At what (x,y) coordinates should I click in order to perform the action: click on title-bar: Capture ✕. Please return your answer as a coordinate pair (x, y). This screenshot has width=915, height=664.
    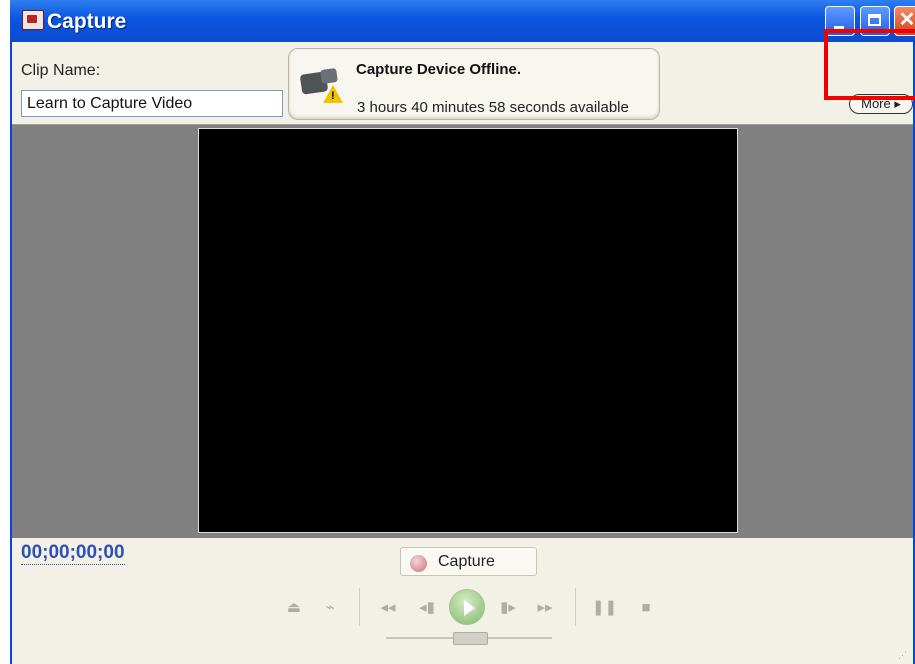
    Looking at the image, I should click on (462, 21).